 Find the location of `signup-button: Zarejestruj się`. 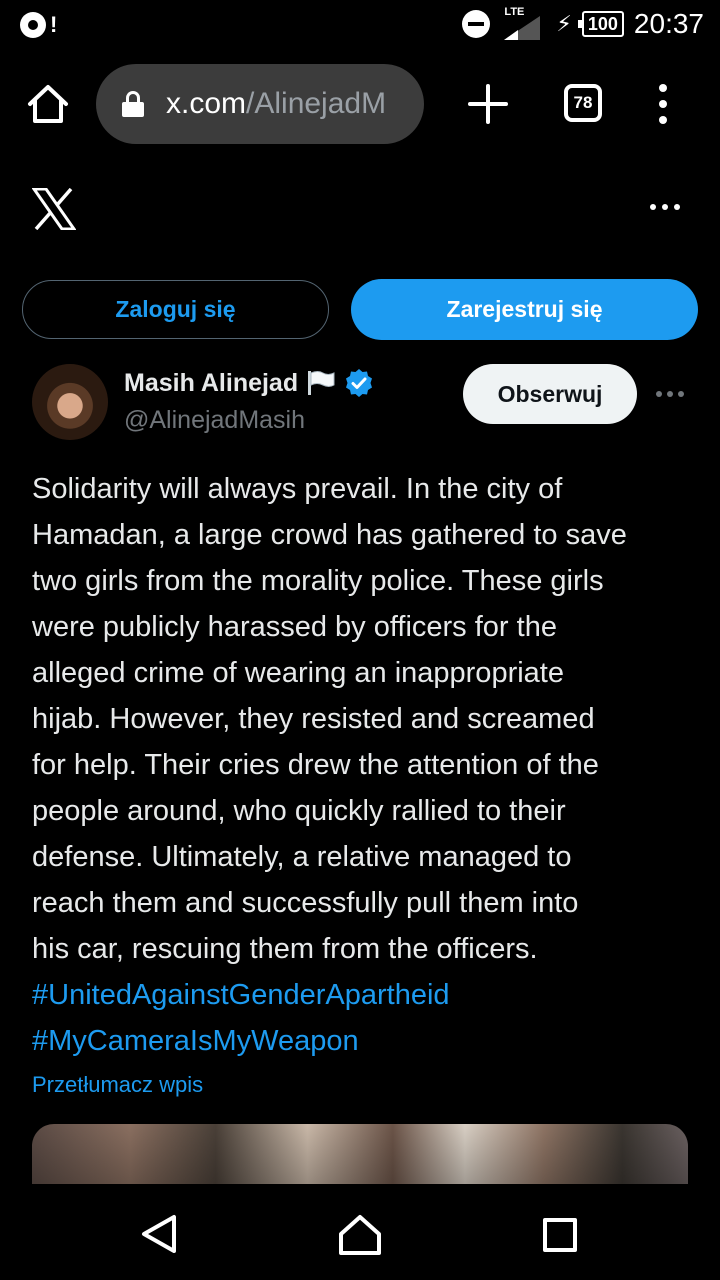

signup-button: Zarejestruj się is located at coordinates (524, 309).